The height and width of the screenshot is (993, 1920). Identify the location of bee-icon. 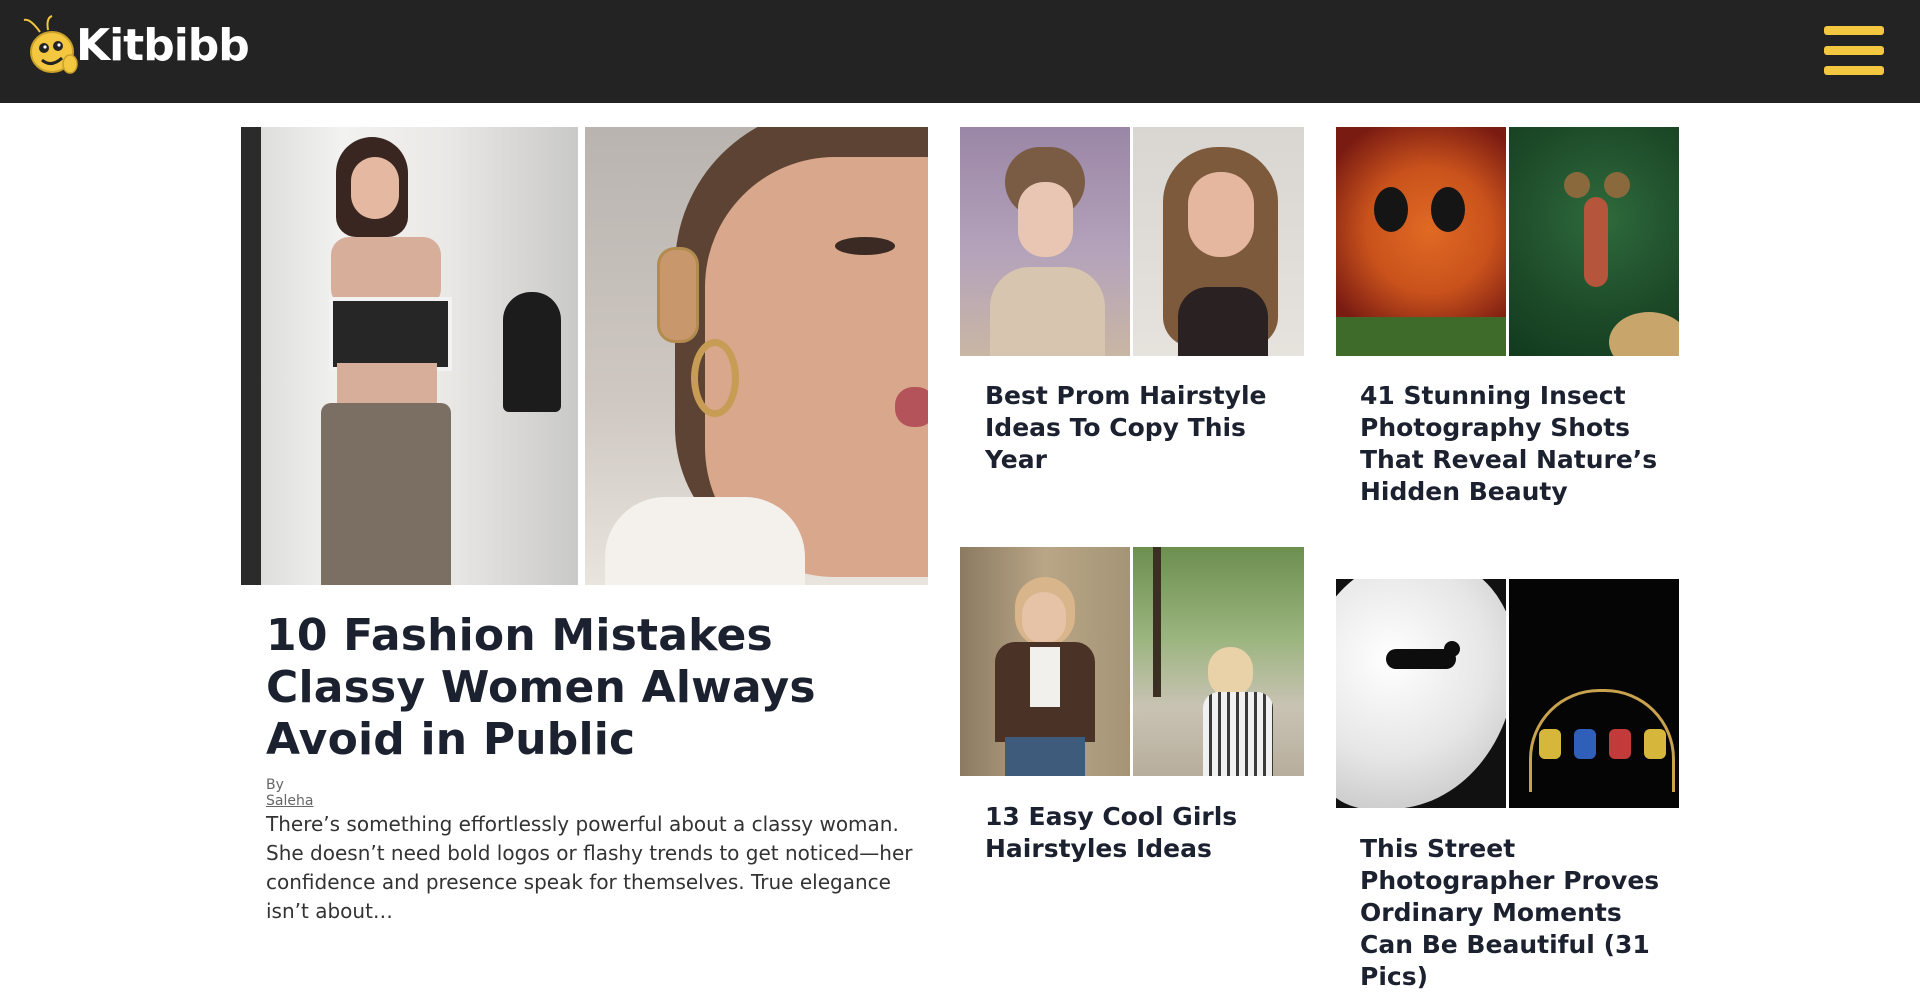
(51, 46).